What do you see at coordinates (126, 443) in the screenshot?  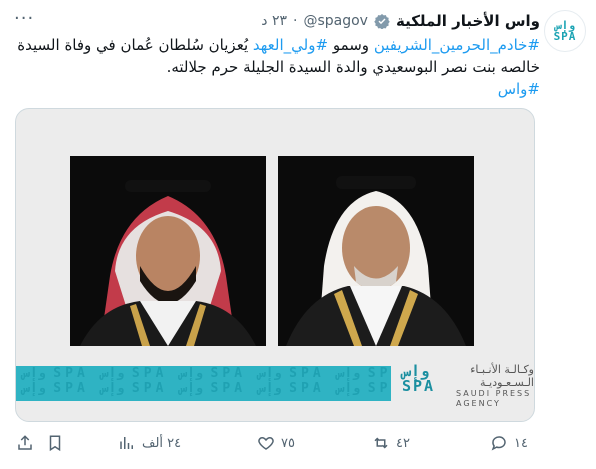 I see `views-chart-icon` at bounding box center [126, 443].